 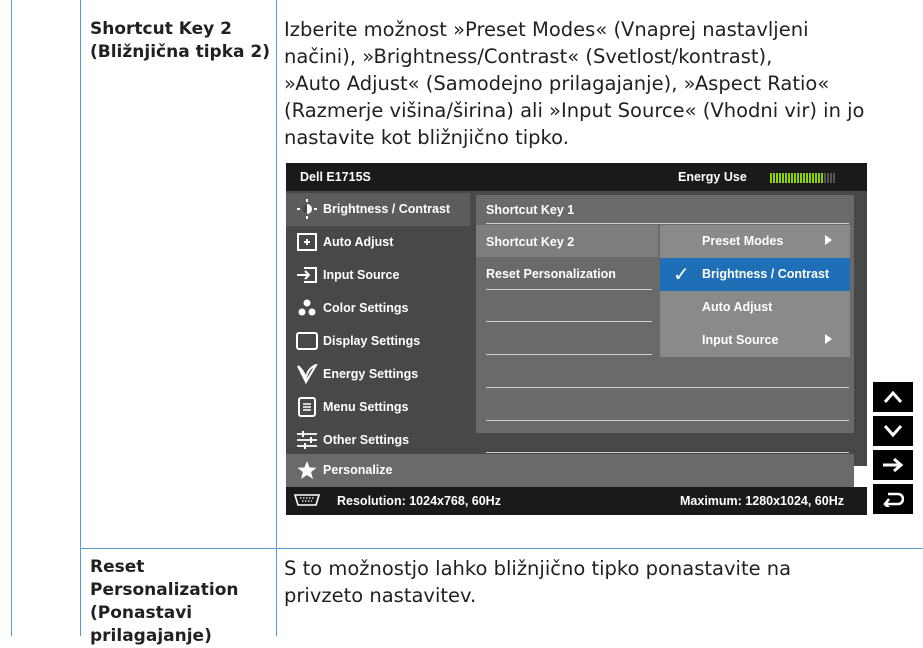 I want to click on vga-connector-icon, so click(x=307, y=500).